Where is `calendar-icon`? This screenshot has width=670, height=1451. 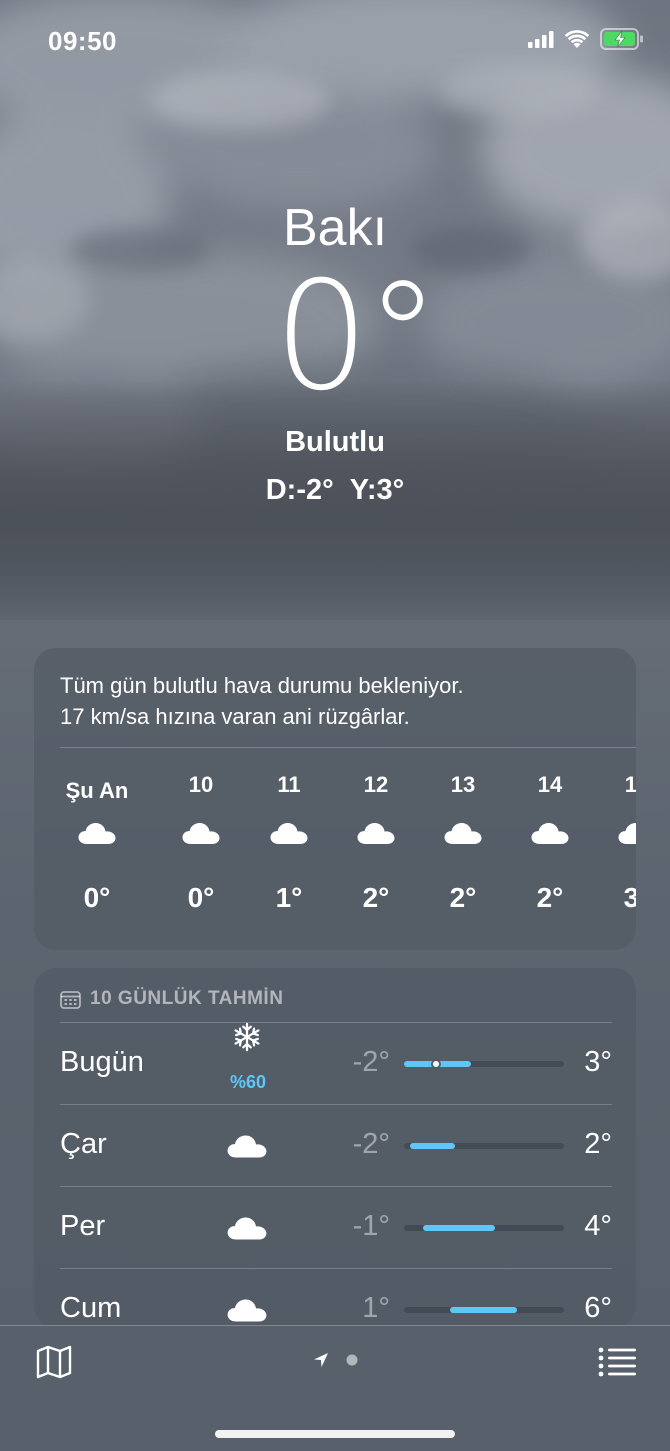
calendar-icon is located at coordinates (70, 999).